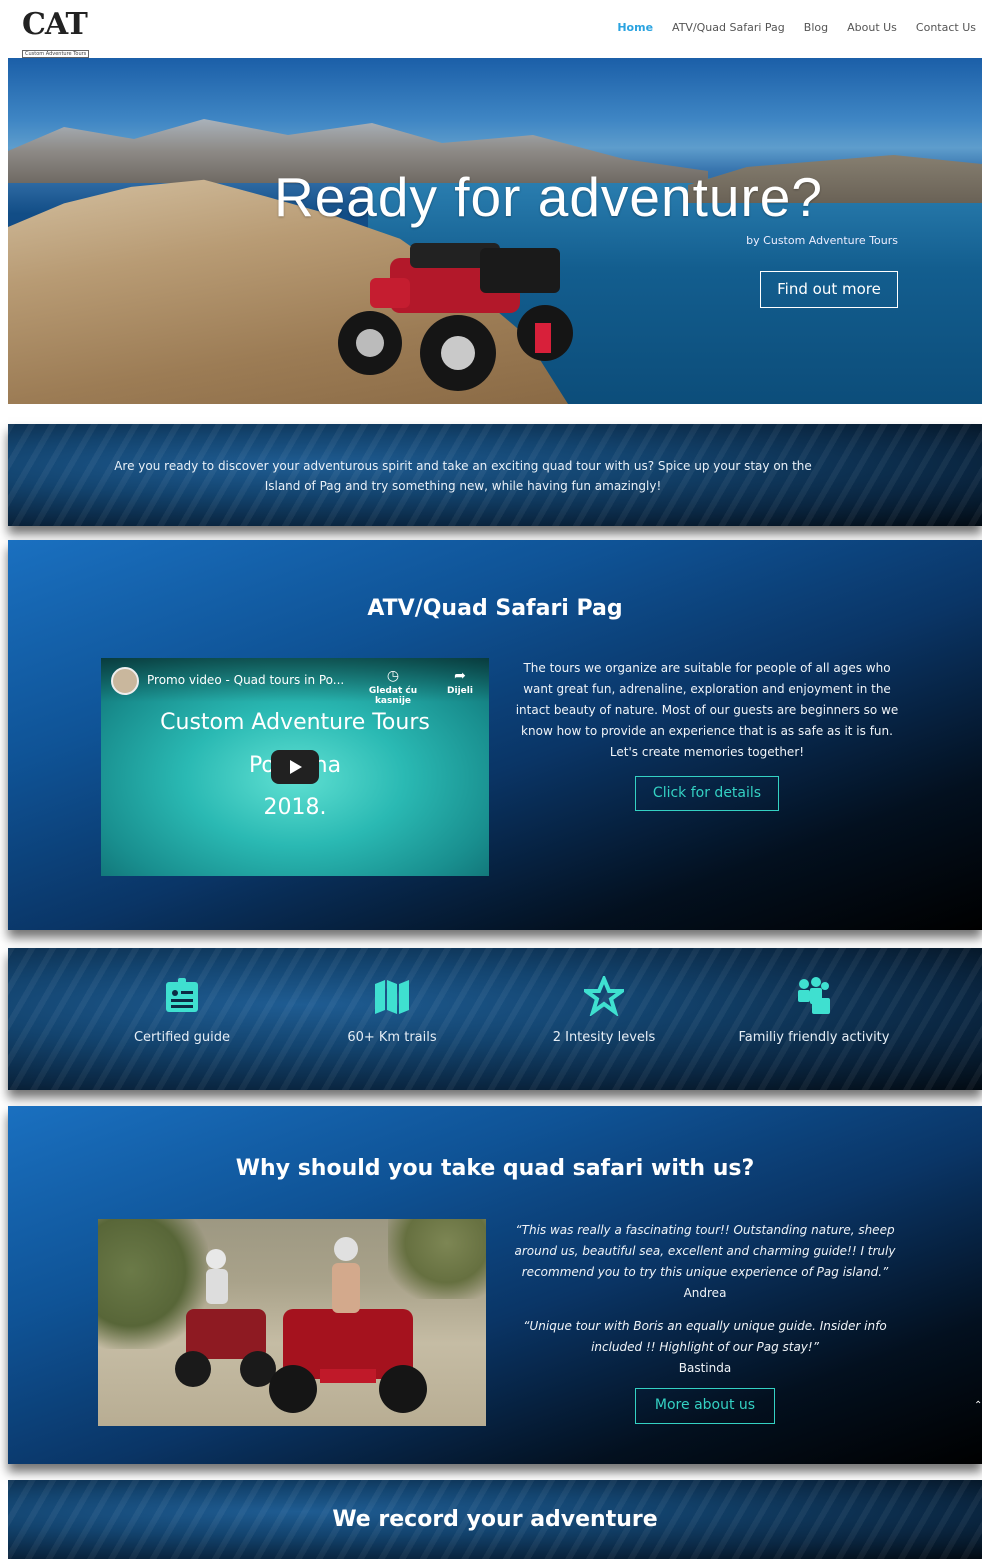 The height and width of the screenshot is (1559, 982). I want to click on site-logo: CAT Custom Adventure Tours, so click(62, 32).